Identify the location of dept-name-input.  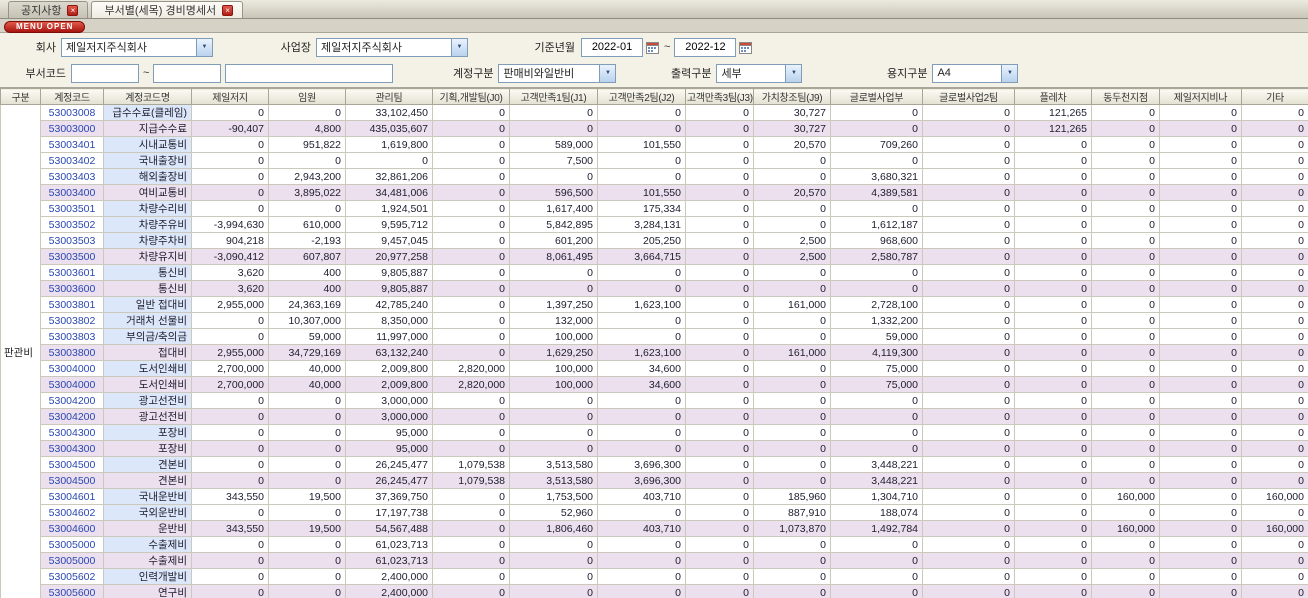
(309, 73).